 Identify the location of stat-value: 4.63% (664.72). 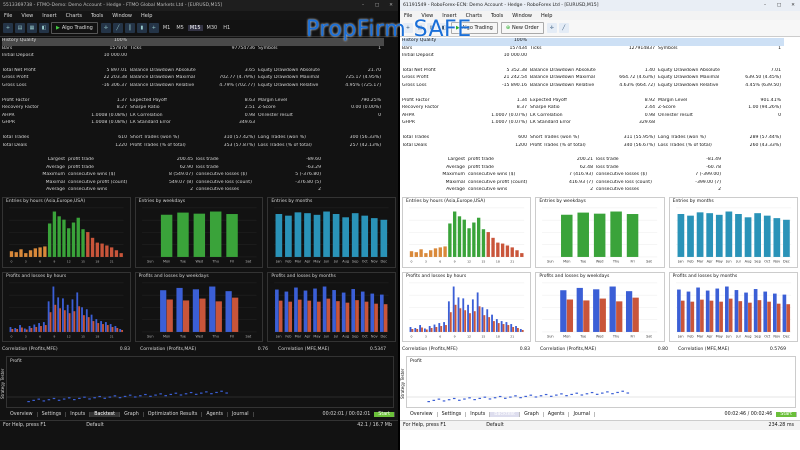
(637, 85).